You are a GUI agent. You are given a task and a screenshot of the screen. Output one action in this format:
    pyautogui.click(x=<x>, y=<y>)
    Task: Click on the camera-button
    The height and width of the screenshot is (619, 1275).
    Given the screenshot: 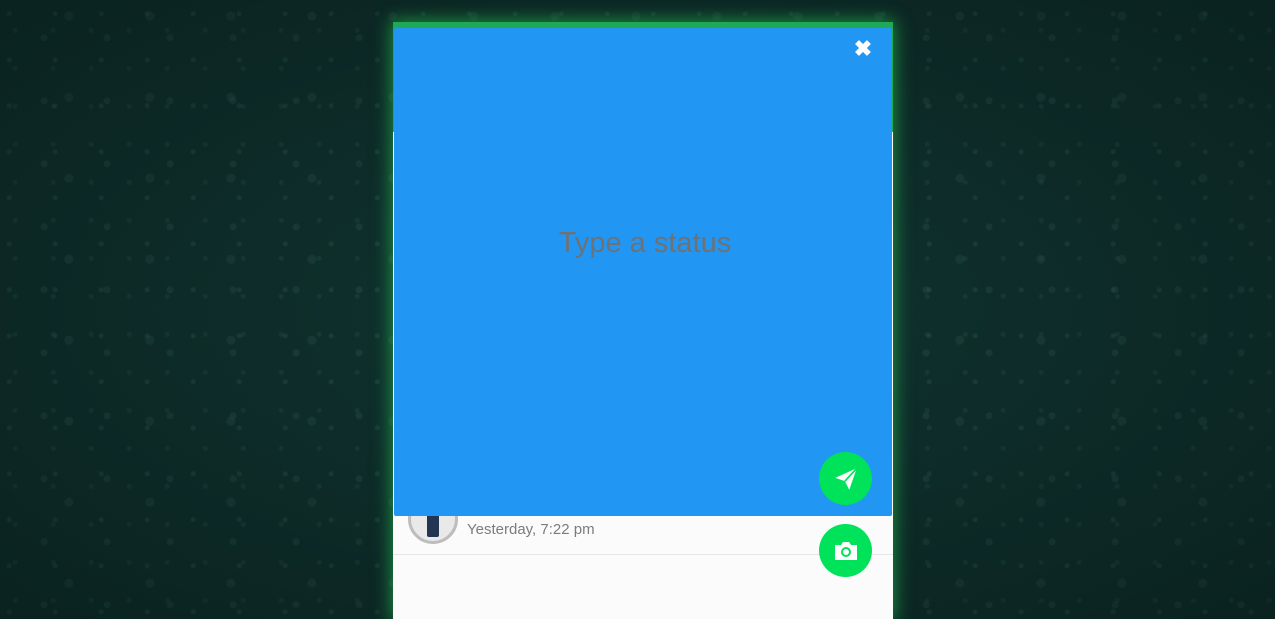 What is the action you would take?
    pyautogui.click(x=845, y=550)
    